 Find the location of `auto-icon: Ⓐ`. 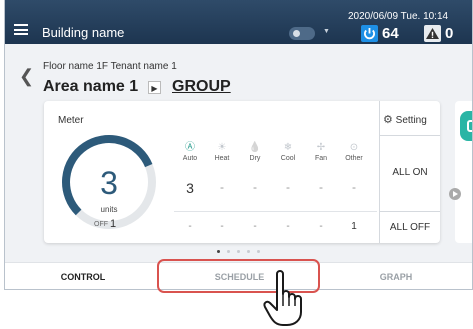

auto-icon: Ⓐ is located at coordinates (190, 147).